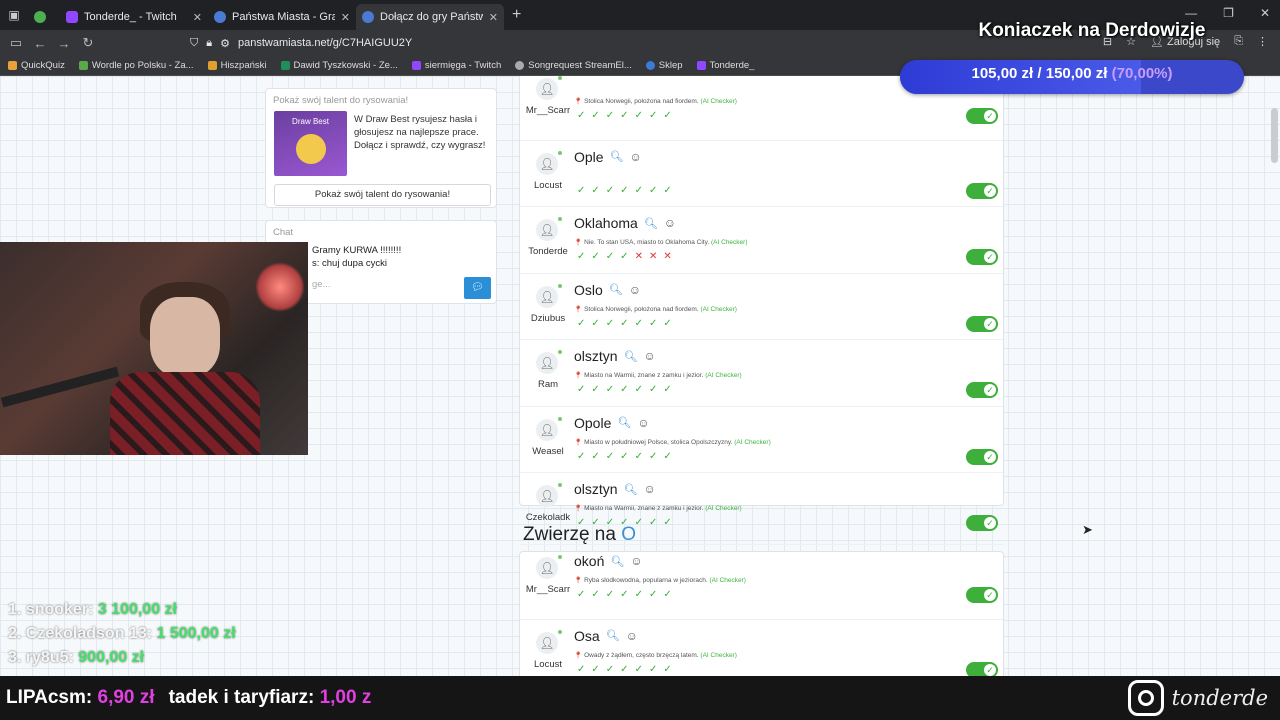 The height and width of the screenshot is (720, 1280). I want to click on page-scrollbar, so click(1274, 135).